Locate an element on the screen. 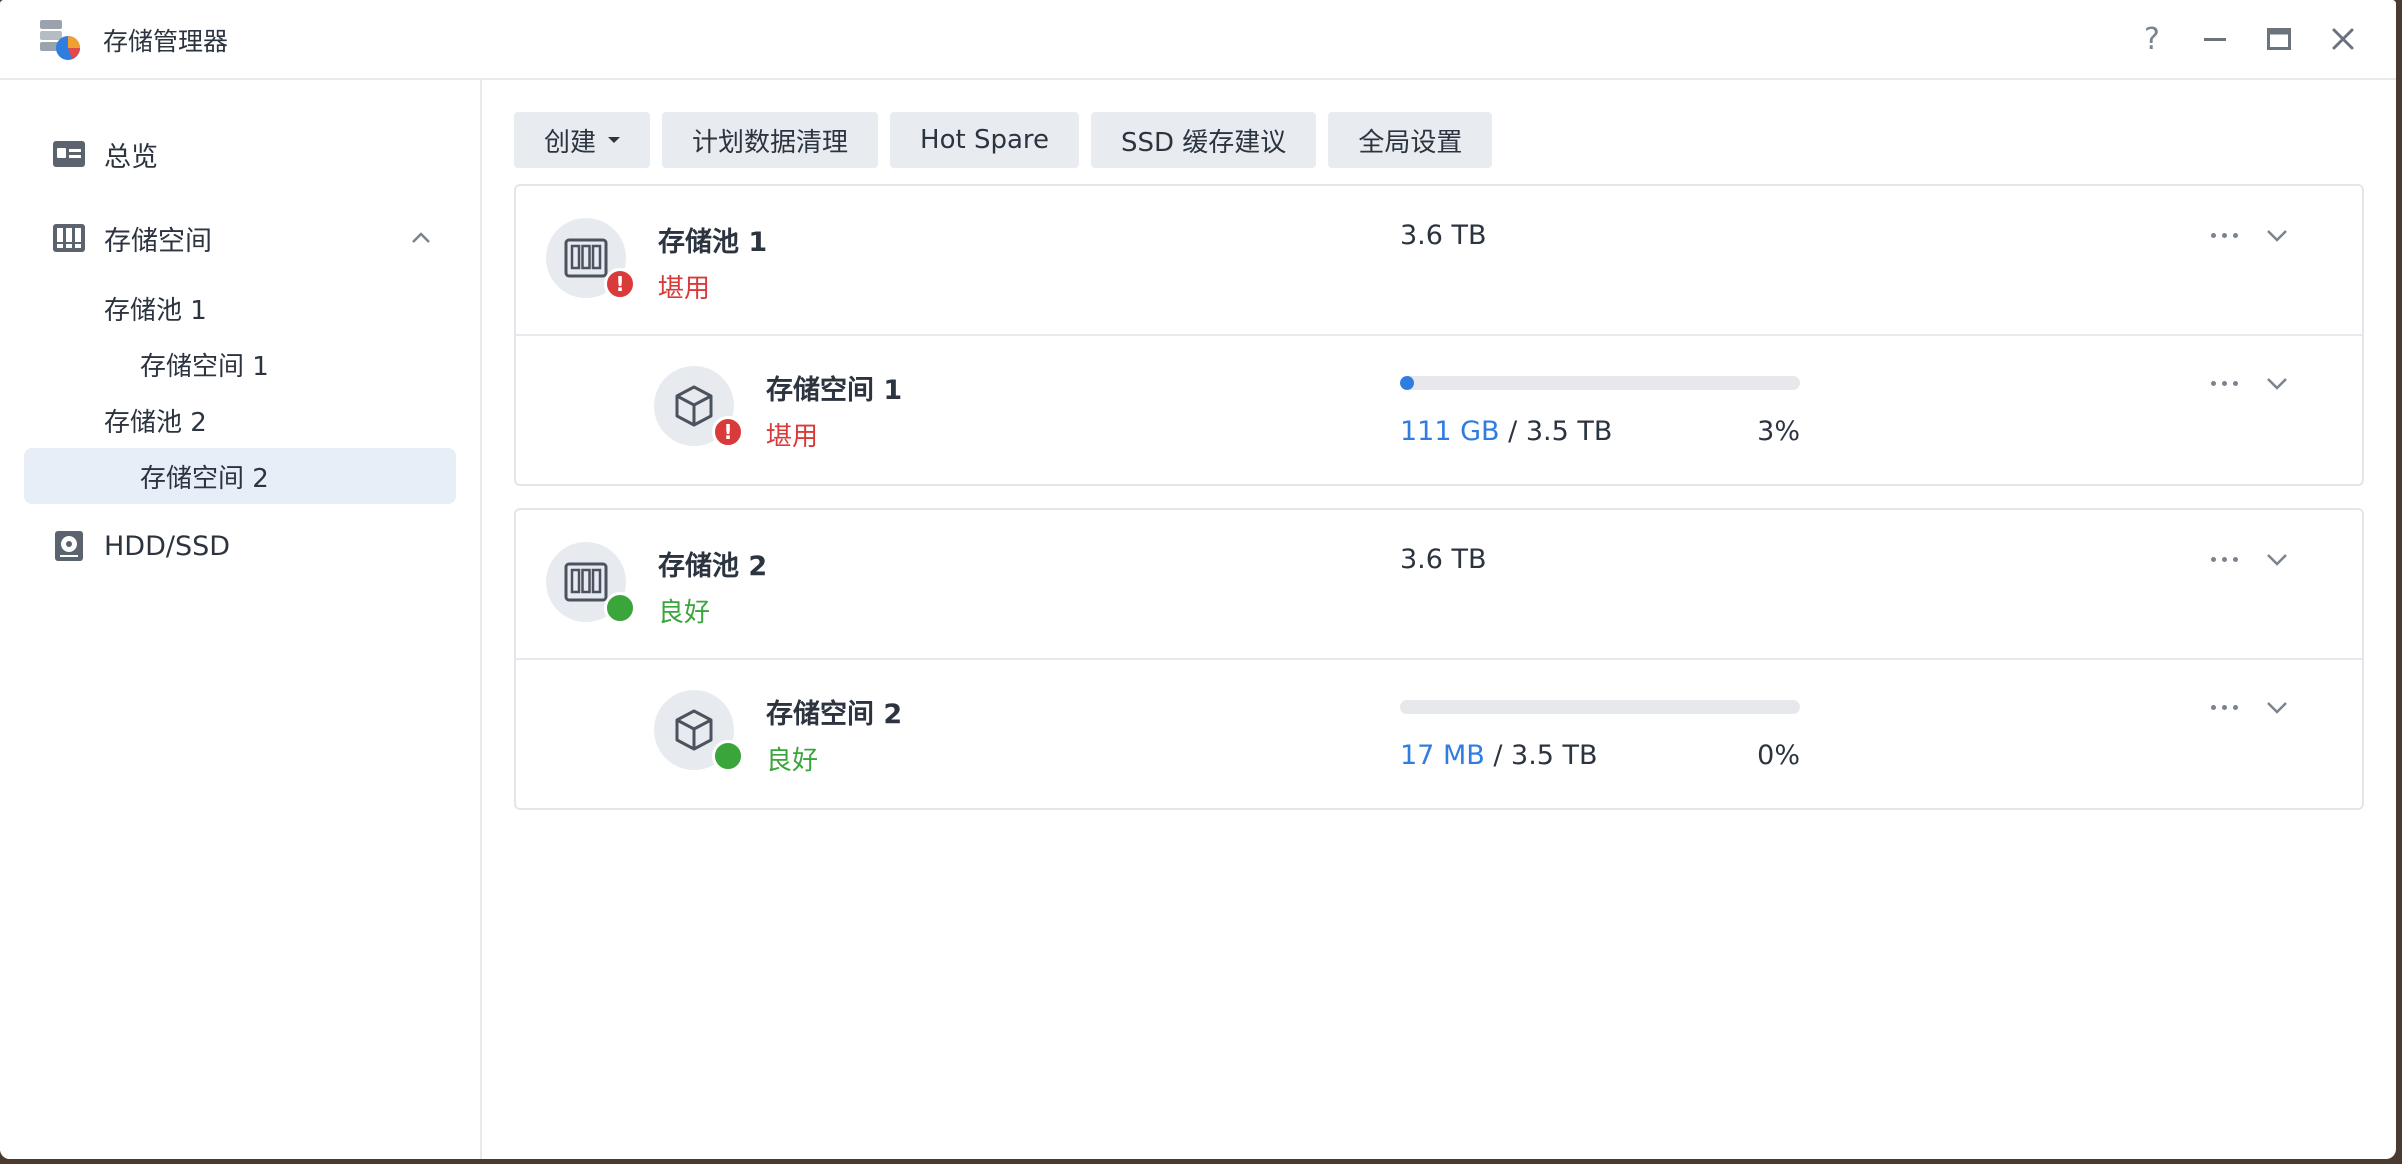 This screenshot has height=1164, width=2402. maximize-button is located at coordinates (2279, 39).